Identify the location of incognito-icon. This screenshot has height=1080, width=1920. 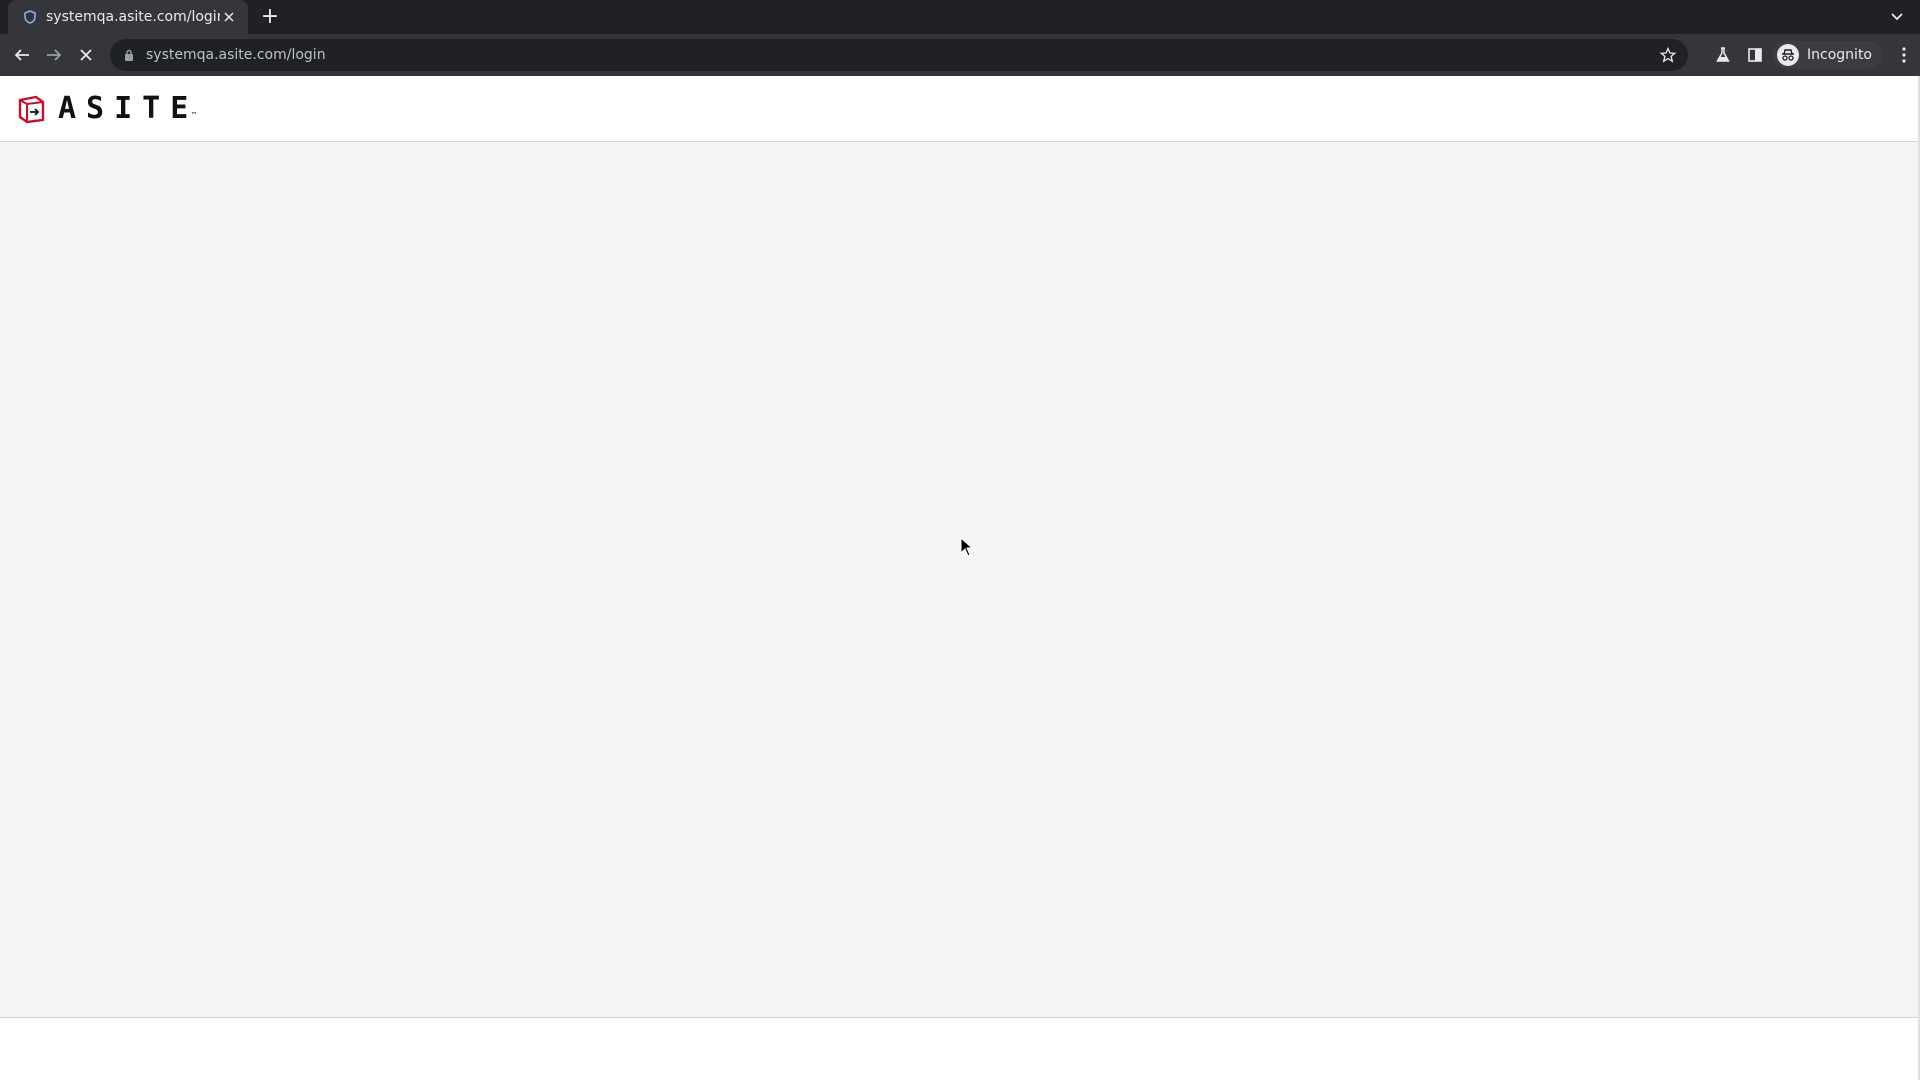
(1788, 55).